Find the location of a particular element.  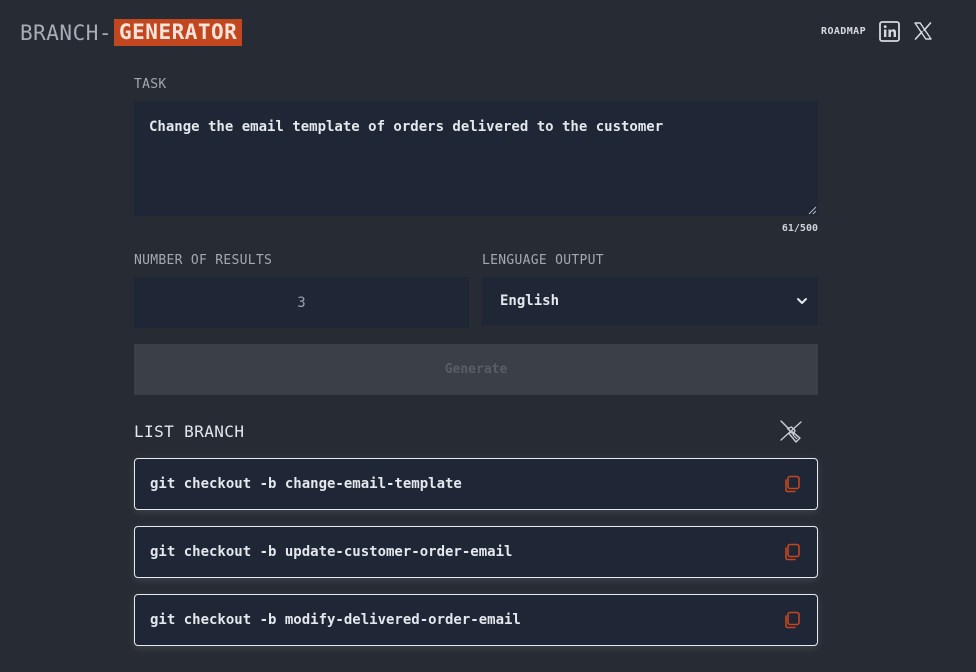

logo-text-branch: BRANCH- is located at coordinates (66, 32).